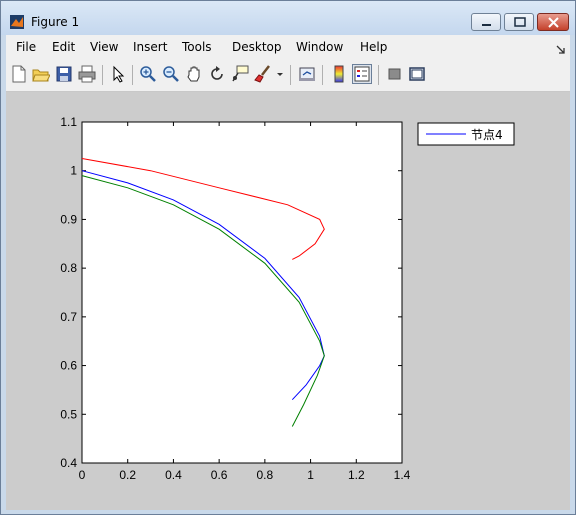 This screenshot has height=515, width=576. I want to click on zoom-in-icon, so click(148, 74).